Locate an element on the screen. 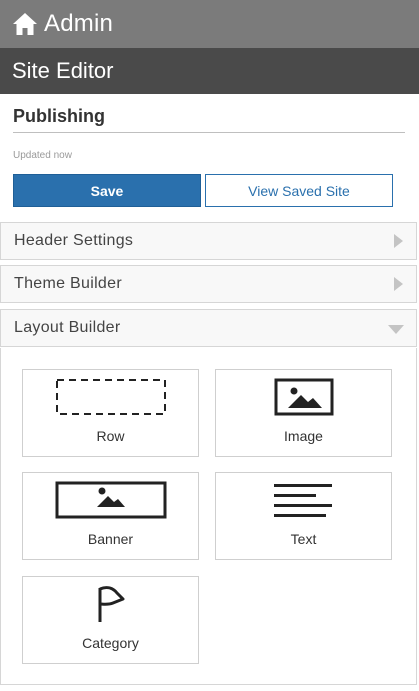 The image size is (419, 691). admin-title: Admin is located at coordinates (78, 24).